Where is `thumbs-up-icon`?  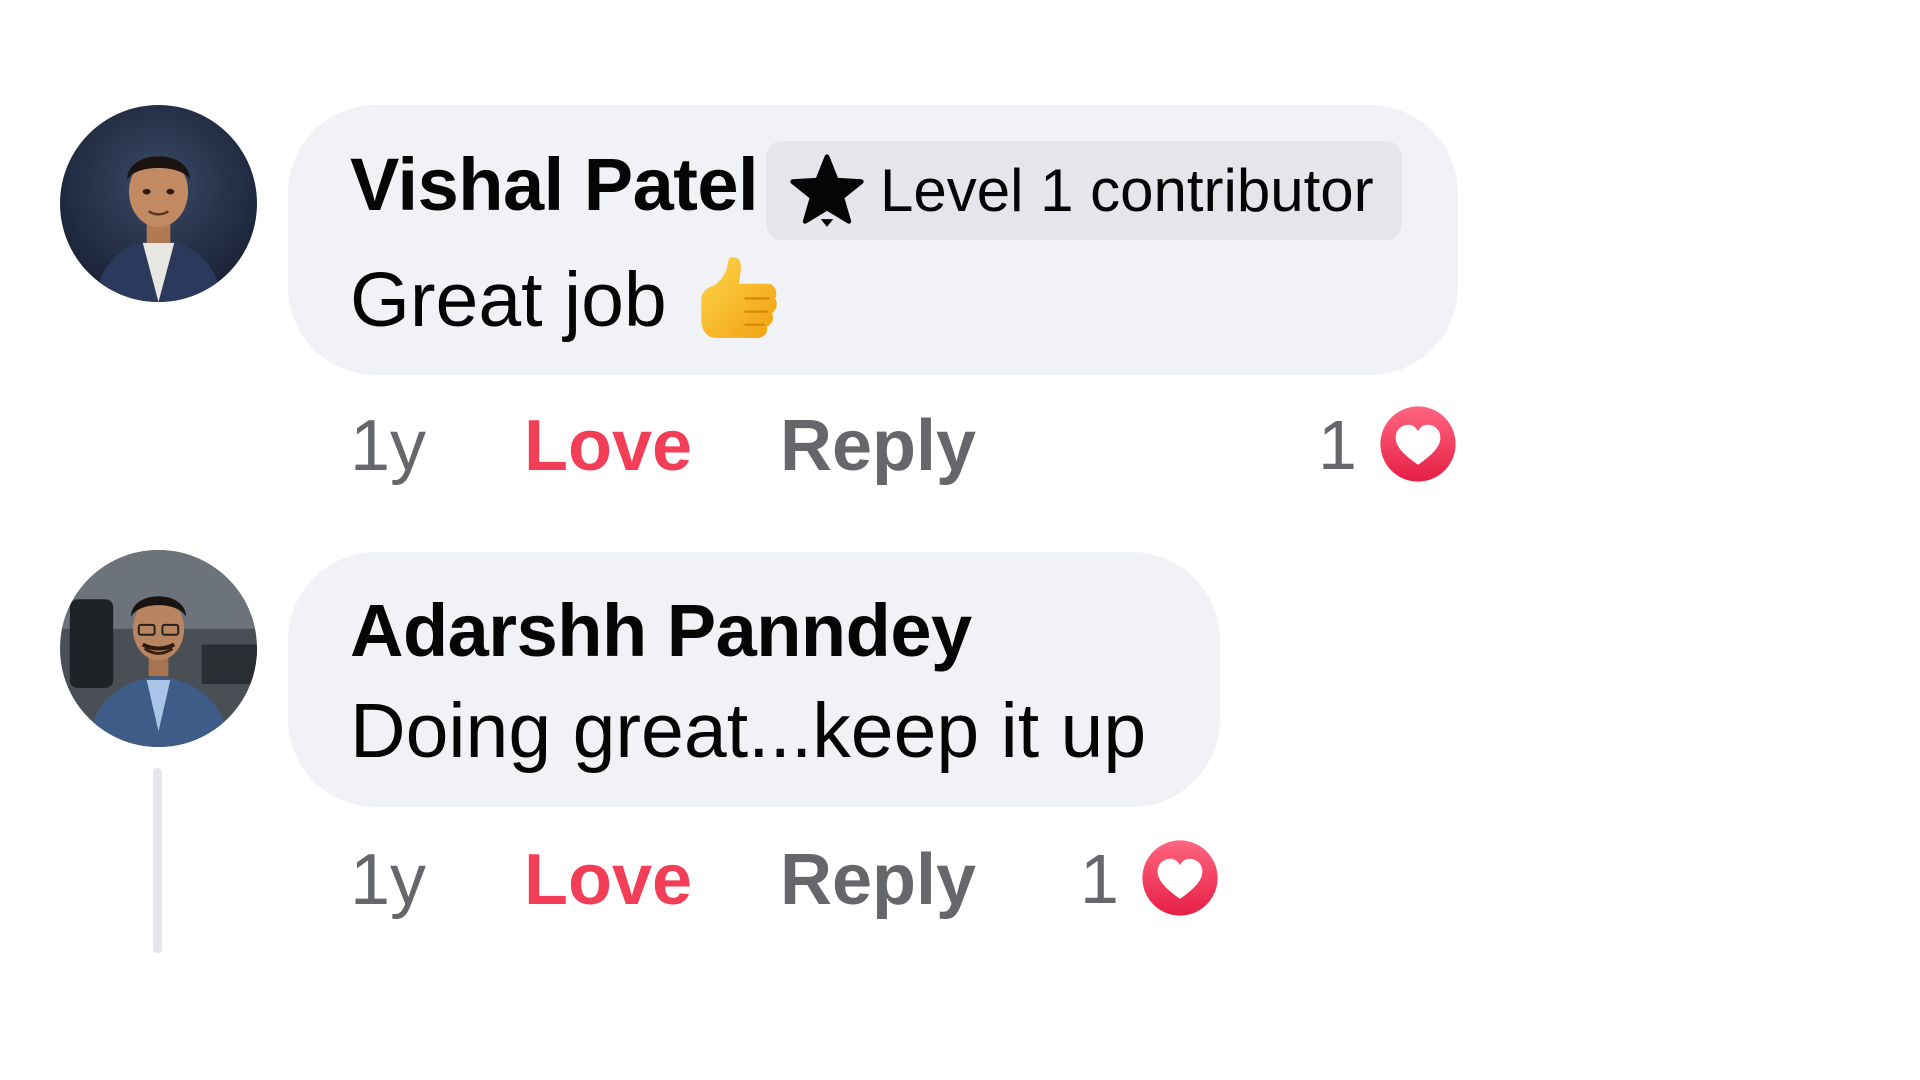
thumbs-up-icon is located at coordinates (739, 296).